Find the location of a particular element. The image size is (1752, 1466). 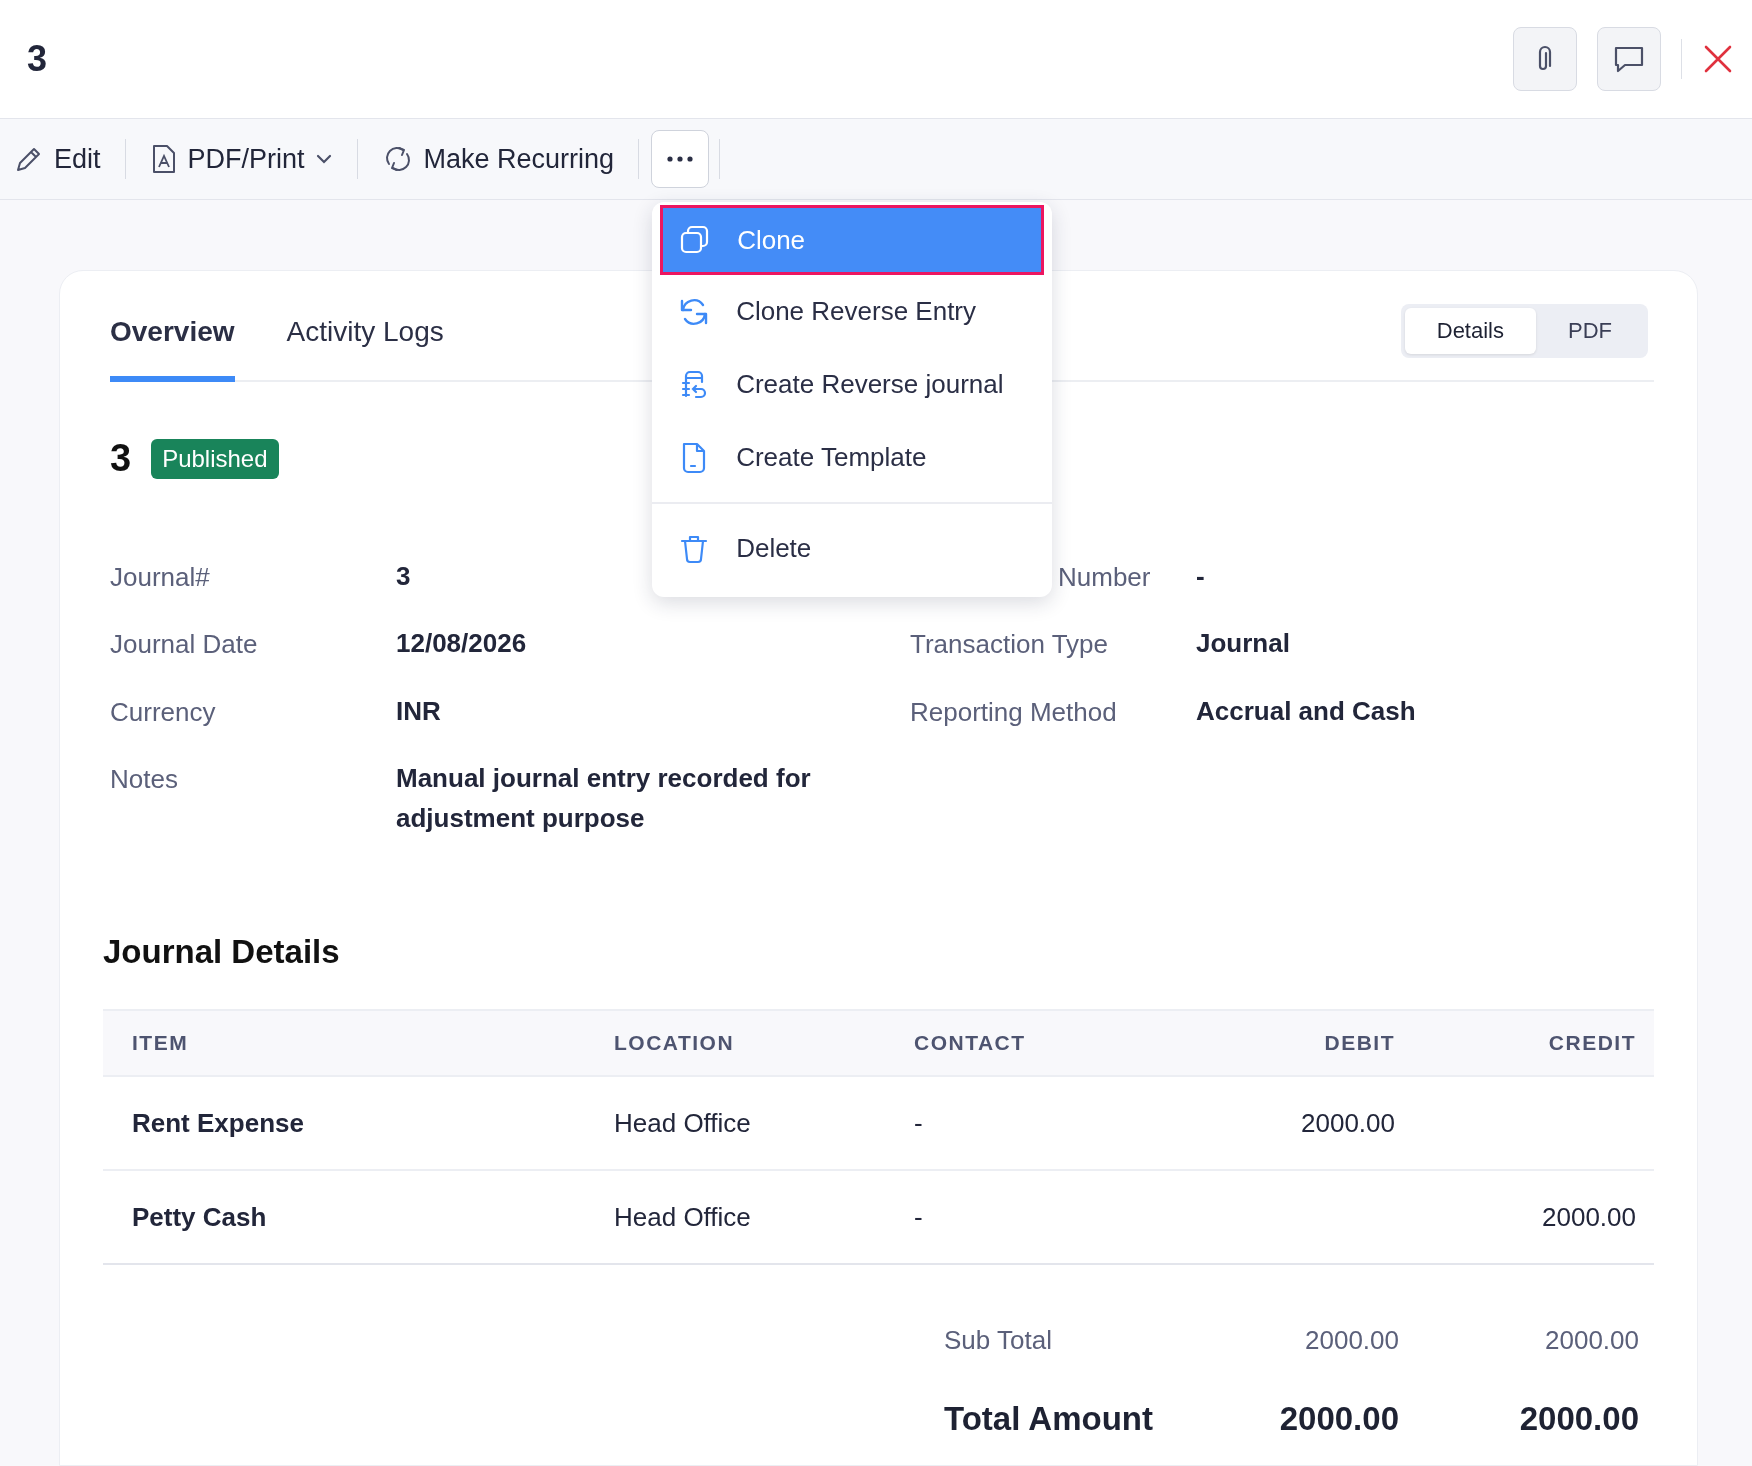

toolbar-button: PDF/Print is located at coordinates (247, 159).